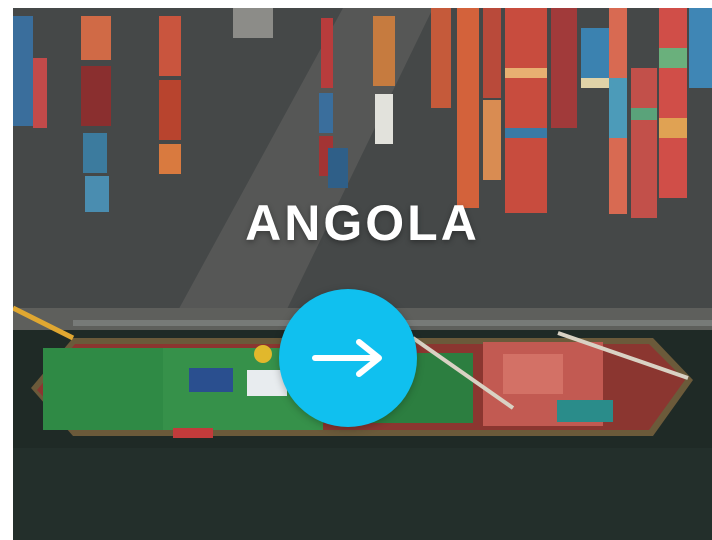 The height and width of the screenshot is (540, 712). What do you see at coordinates (362, 223) in the screenshot?
I see `country-title: ANGOLA` at bounding box center [362, 223].